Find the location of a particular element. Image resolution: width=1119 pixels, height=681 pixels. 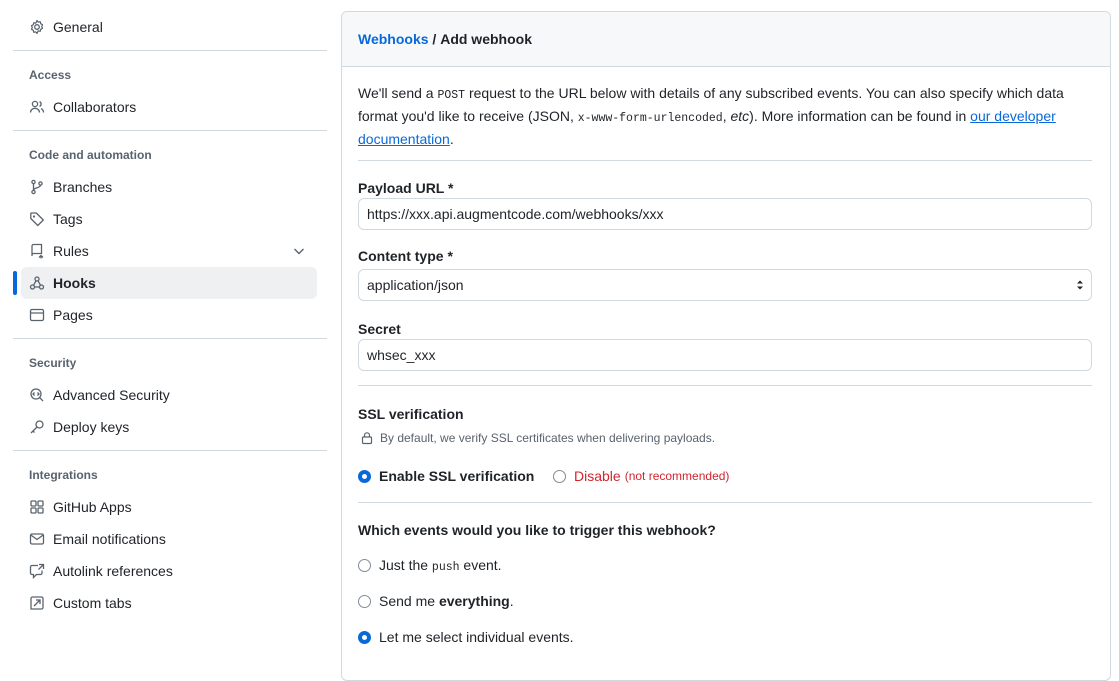

sidebar-item-label: Deploy keys is located at coordinates (91, 427).